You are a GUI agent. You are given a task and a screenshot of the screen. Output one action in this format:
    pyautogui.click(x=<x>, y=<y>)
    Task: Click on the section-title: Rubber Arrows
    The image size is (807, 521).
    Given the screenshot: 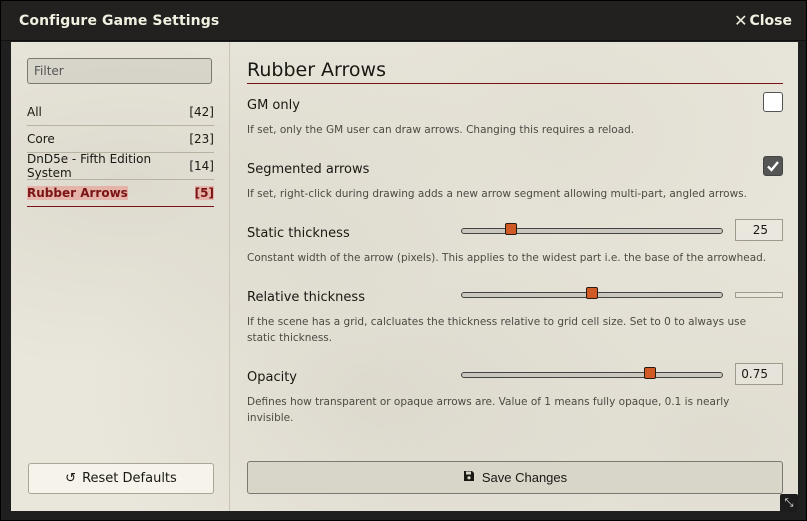 What is the action you would take?
    pyautogui.click(x=515, y=71)
    